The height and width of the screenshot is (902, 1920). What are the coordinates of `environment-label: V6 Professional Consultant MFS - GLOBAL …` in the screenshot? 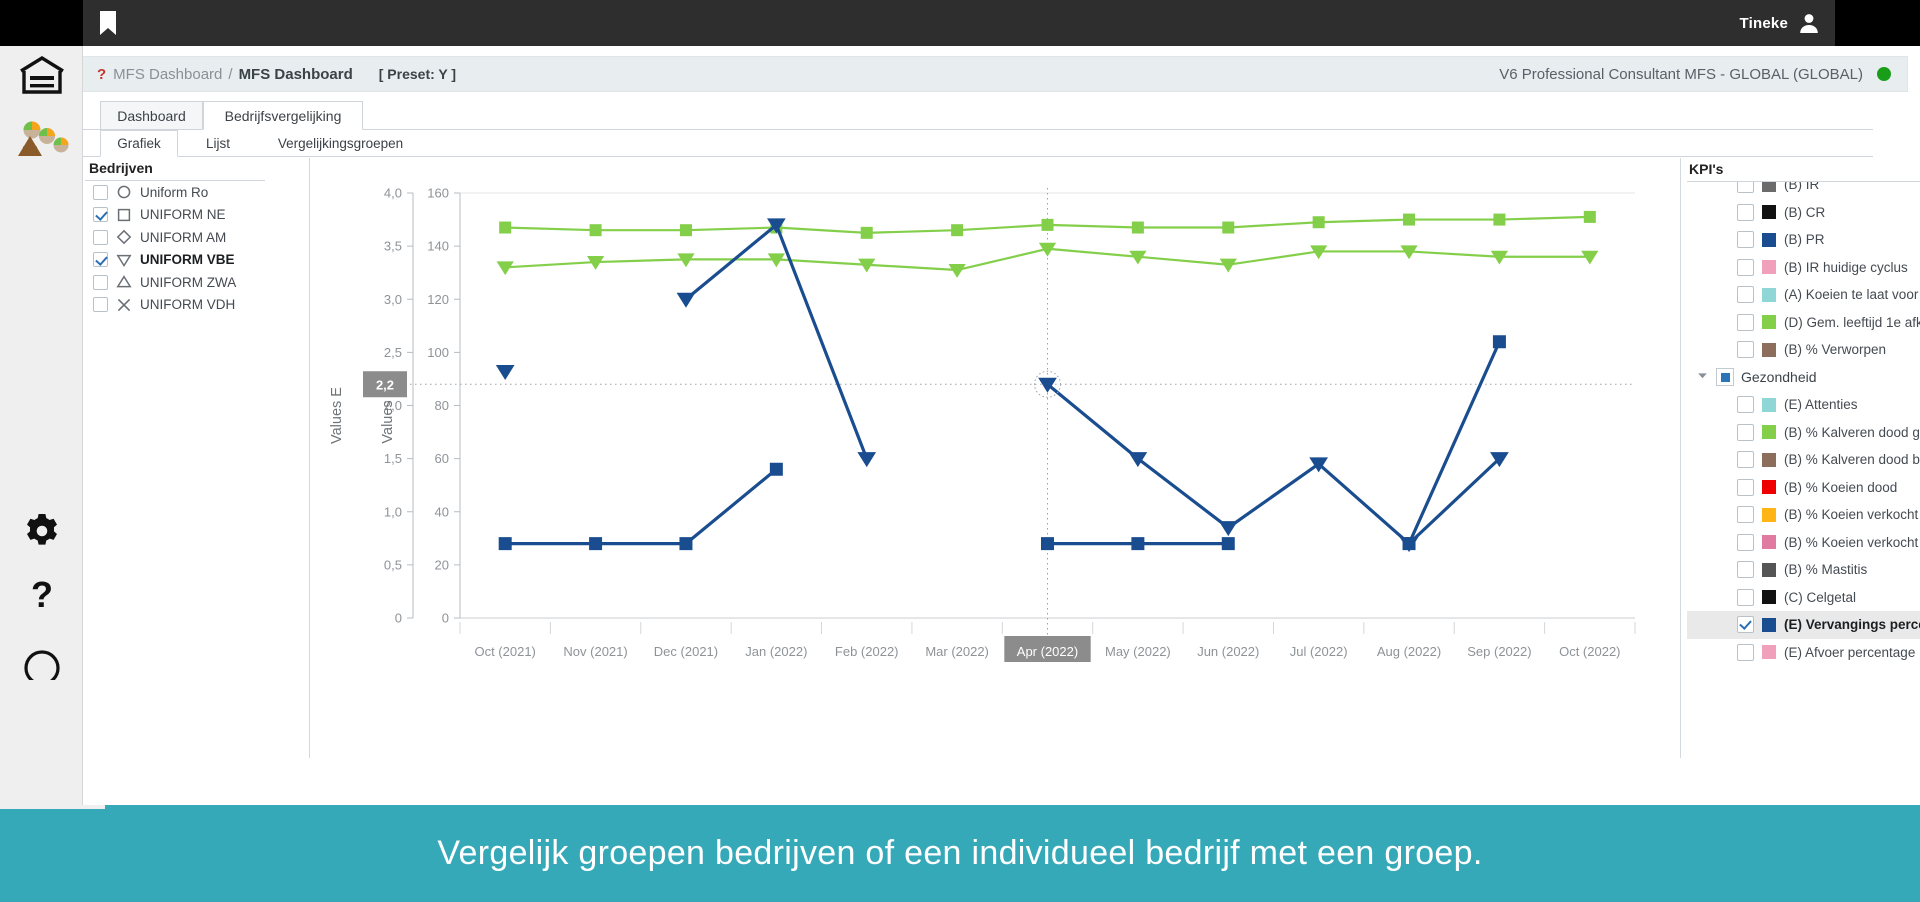 It's located at (1681, 74).